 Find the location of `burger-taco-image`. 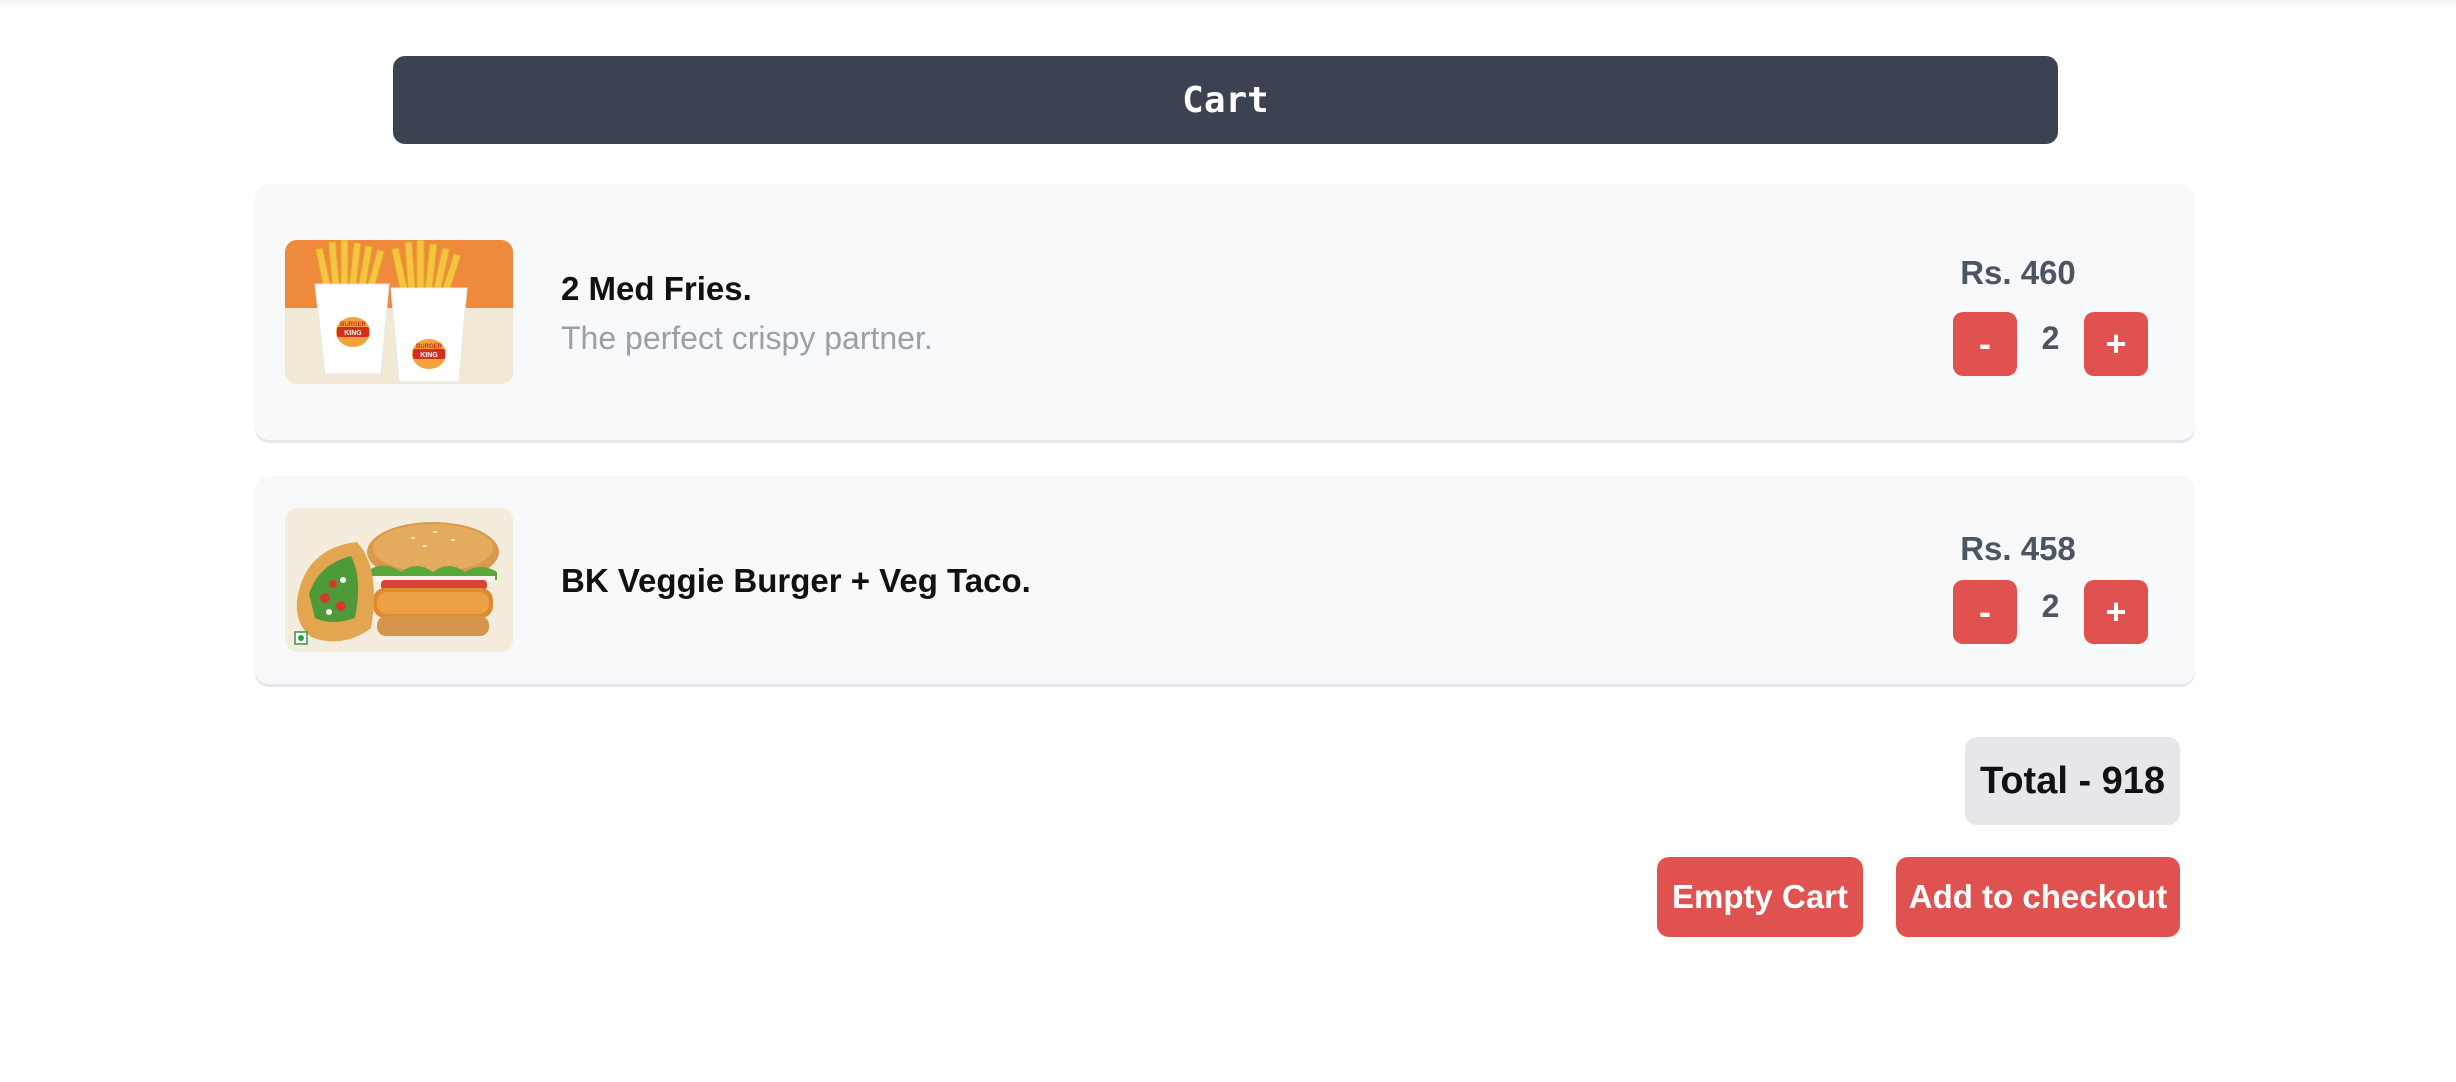

burger-taco-image is located at coordinates (399, 580).